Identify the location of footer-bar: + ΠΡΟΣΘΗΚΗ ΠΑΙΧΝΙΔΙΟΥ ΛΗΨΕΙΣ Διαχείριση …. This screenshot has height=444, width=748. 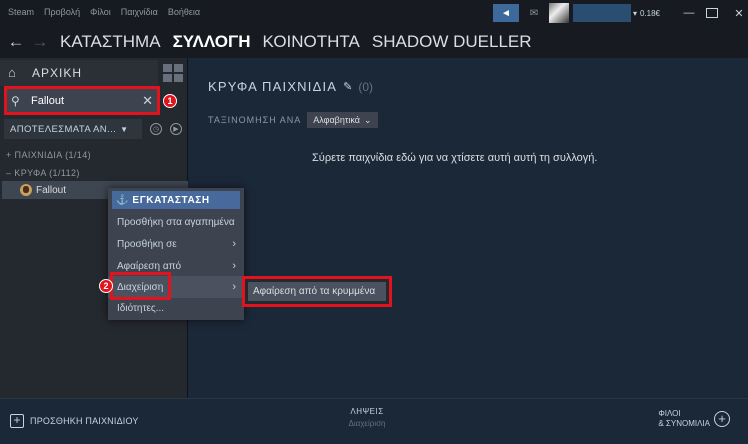
(374, 421).